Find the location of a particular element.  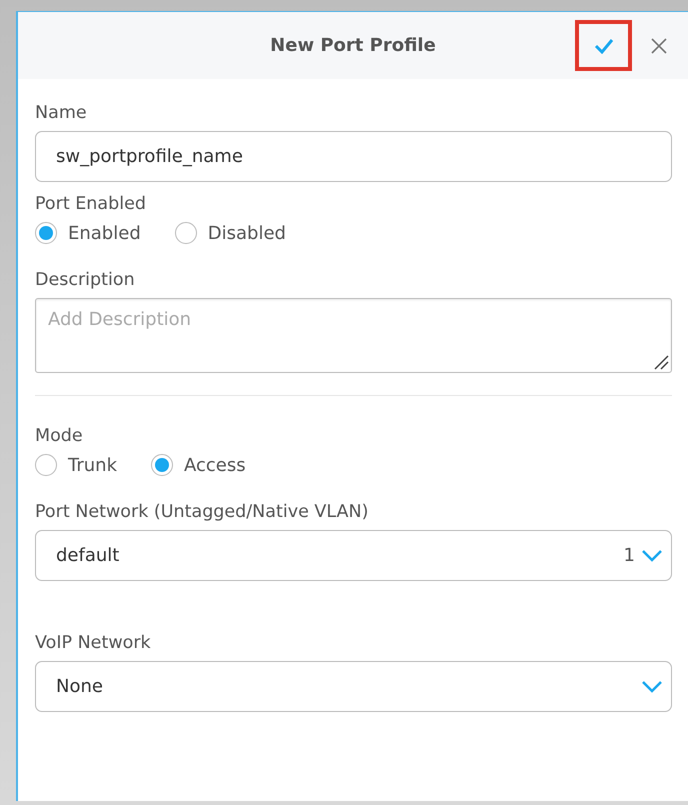

vlan-id: 1 is located at coordinates (629, 555).